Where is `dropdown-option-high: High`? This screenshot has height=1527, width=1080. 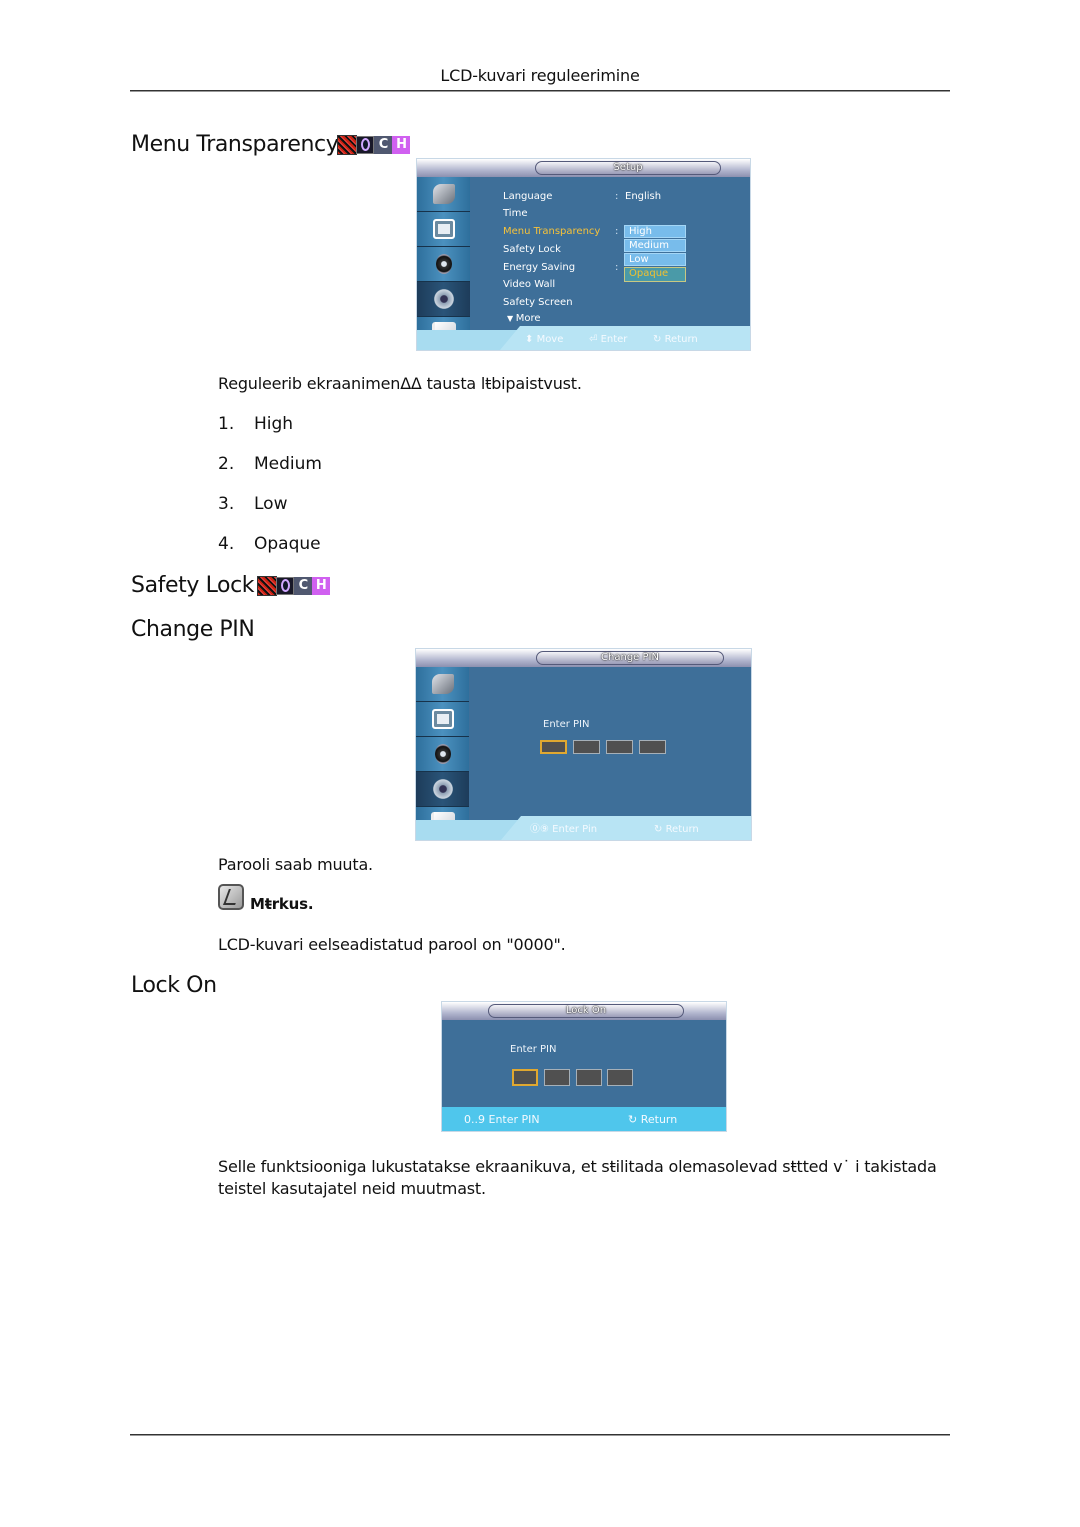 dropdown-option-high: High is located at coordinates (655, 231).